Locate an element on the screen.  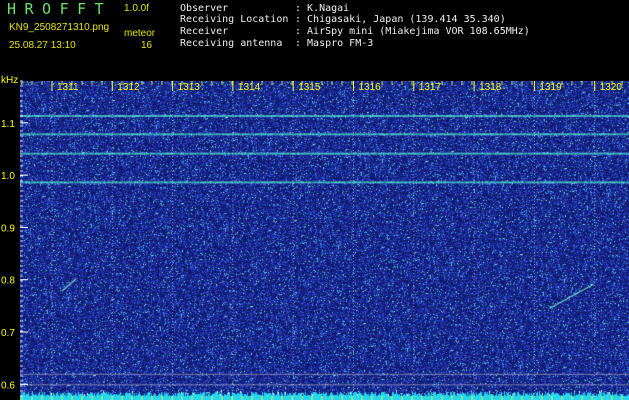
receiver-value: : AirSpy mini (Miakejima VOR 108.65MHz) is located at coordinates (412, 31).